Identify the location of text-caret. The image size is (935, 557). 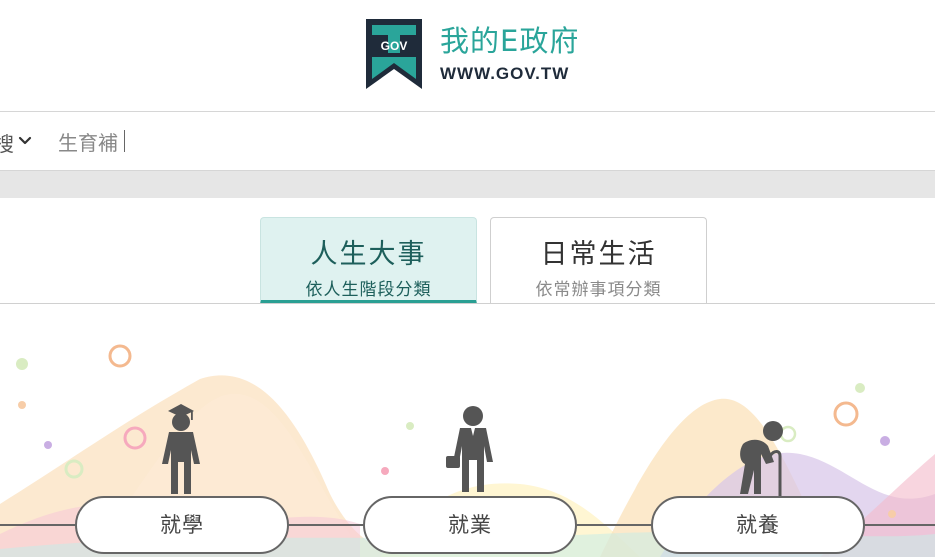
(124, 141).